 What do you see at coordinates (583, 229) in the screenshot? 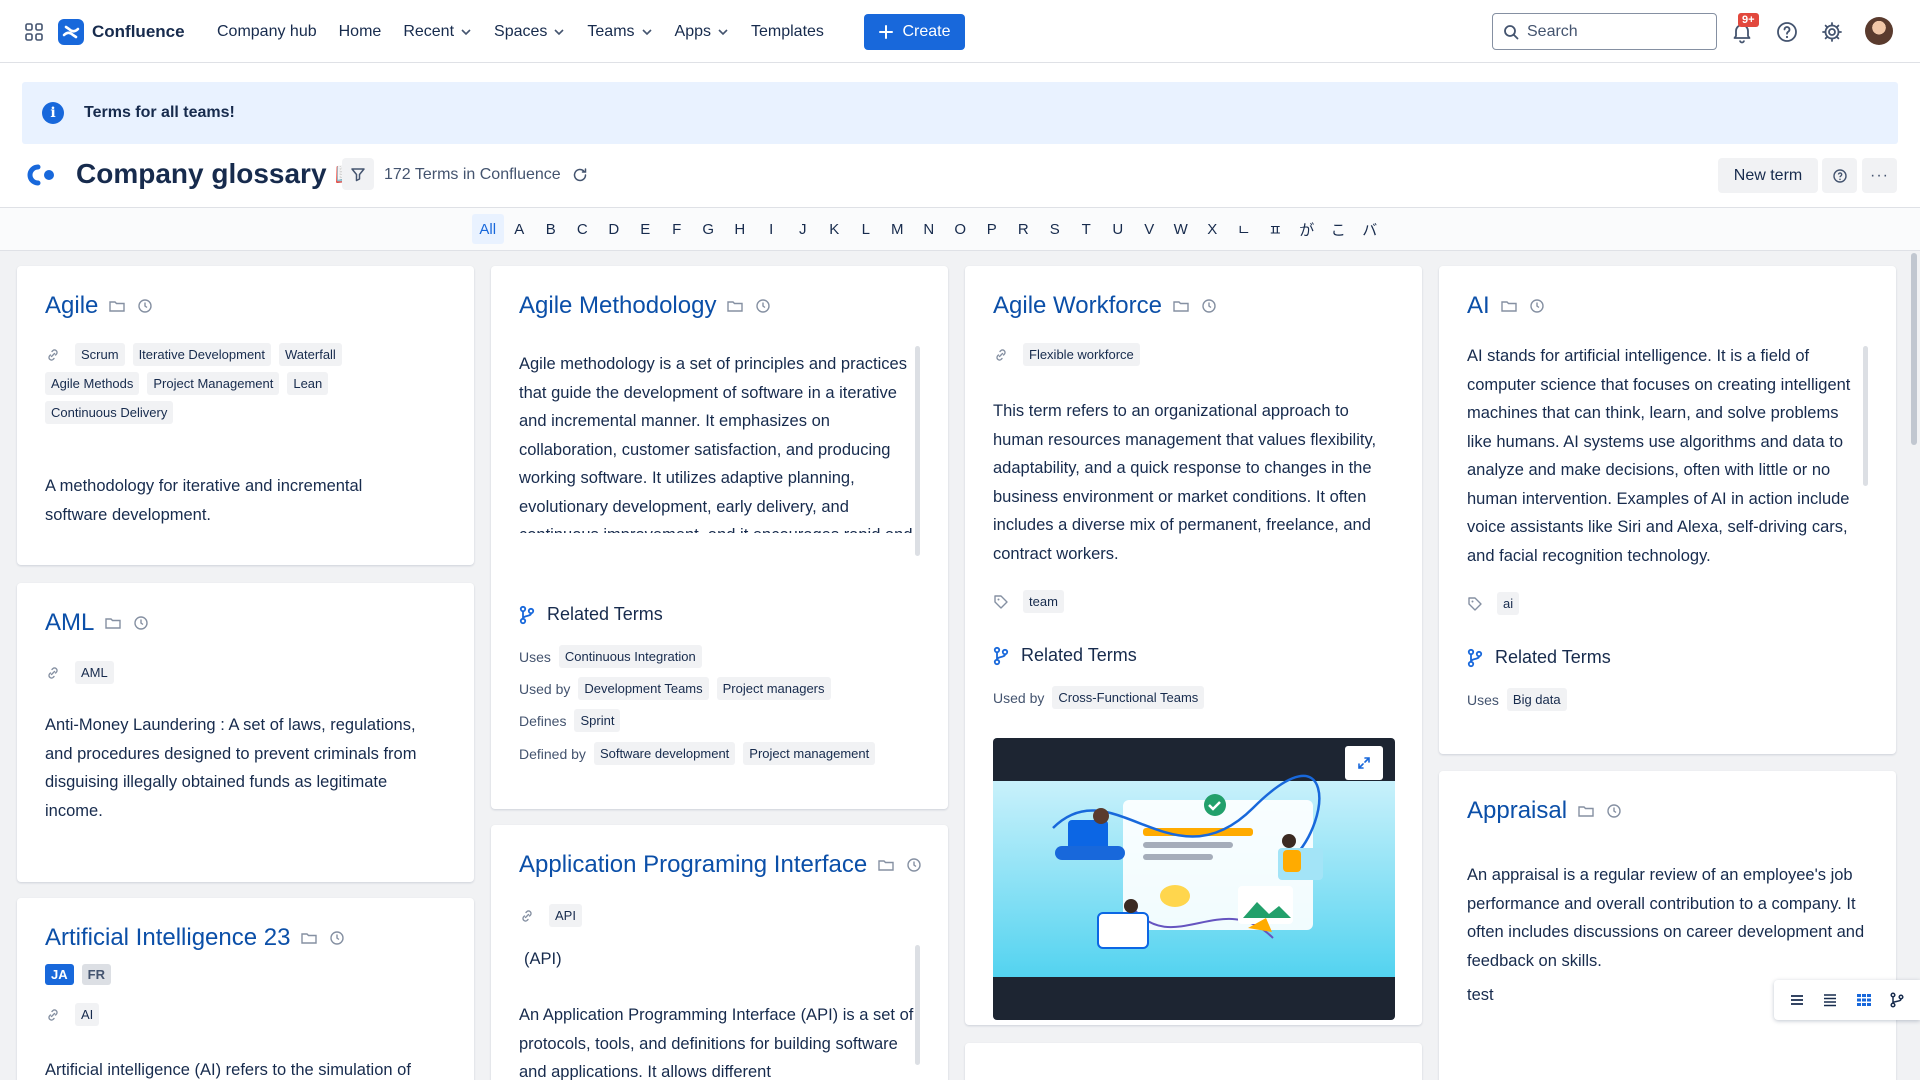
I see `alphabet-filter-item: C` at bounding box center [583, 229].